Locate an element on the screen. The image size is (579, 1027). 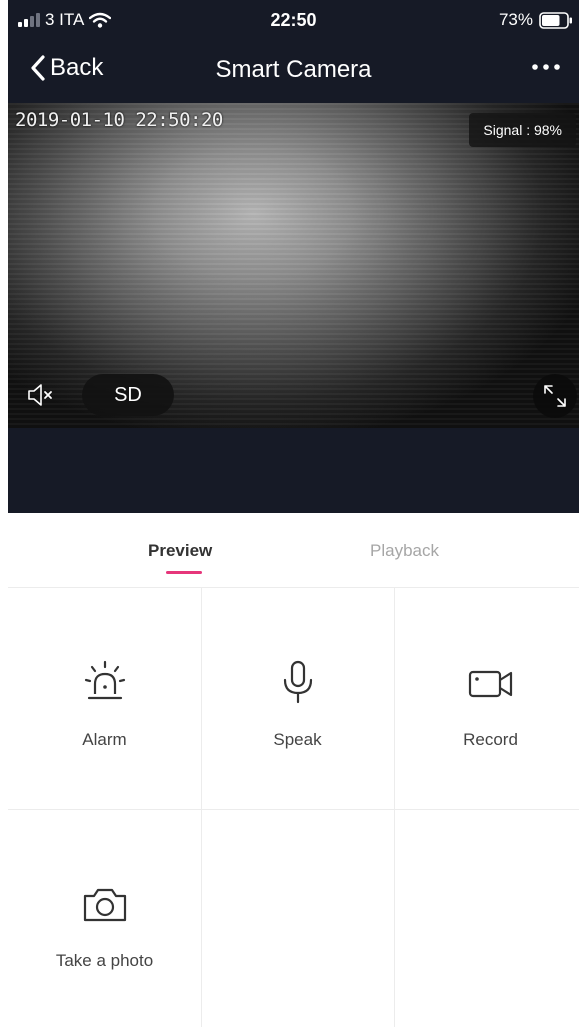
more-button is located at coordinates (546, 70).